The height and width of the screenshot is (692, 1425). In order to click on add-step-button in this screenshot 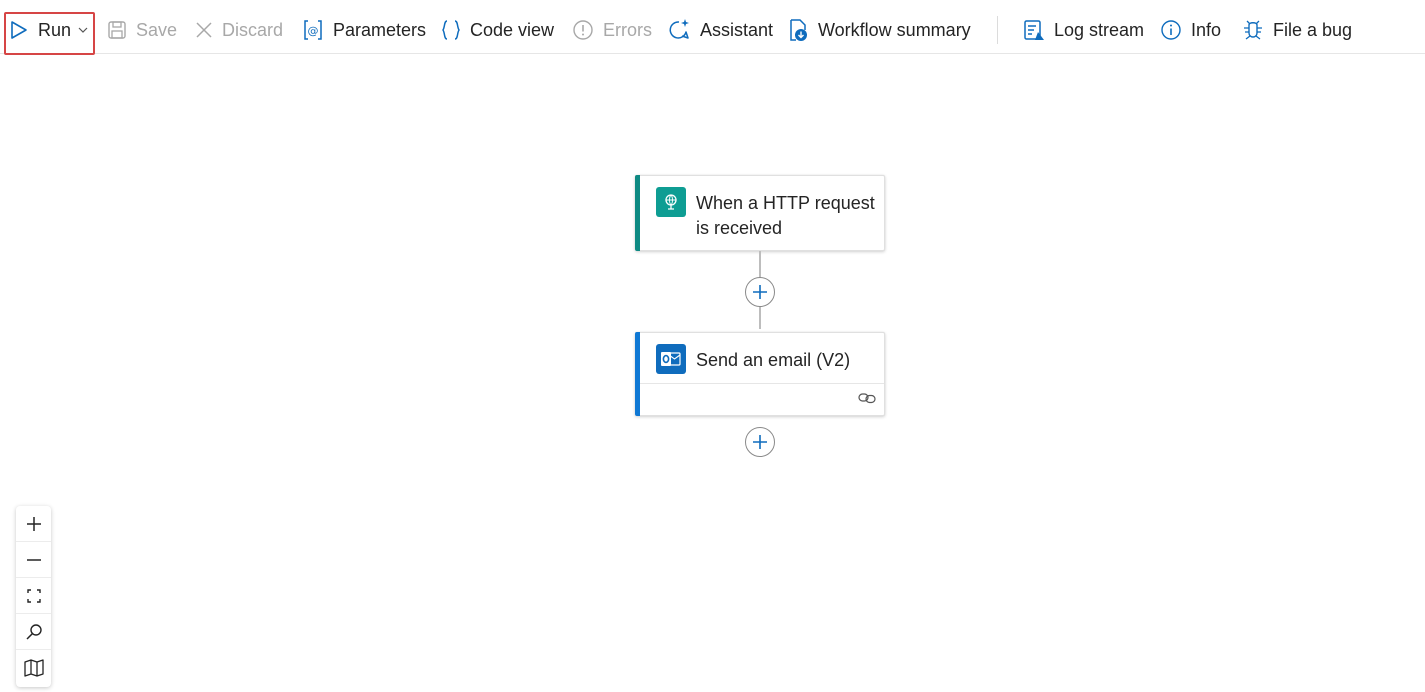, I will do `click(760, 442)`.